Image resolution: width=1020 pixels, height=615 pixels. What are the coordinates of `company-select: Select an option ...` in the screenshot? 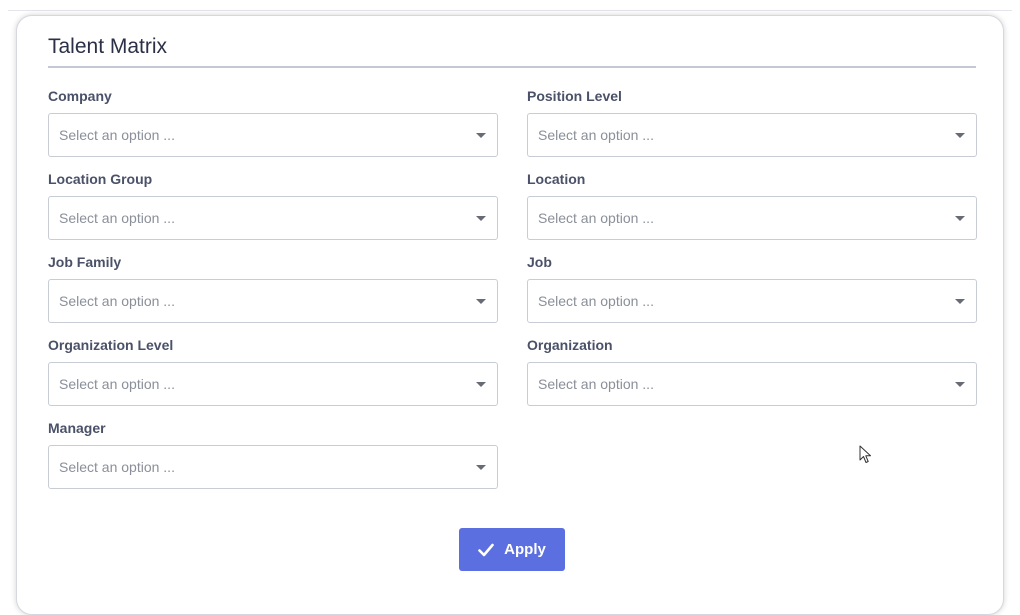 It's located at (273, 135).